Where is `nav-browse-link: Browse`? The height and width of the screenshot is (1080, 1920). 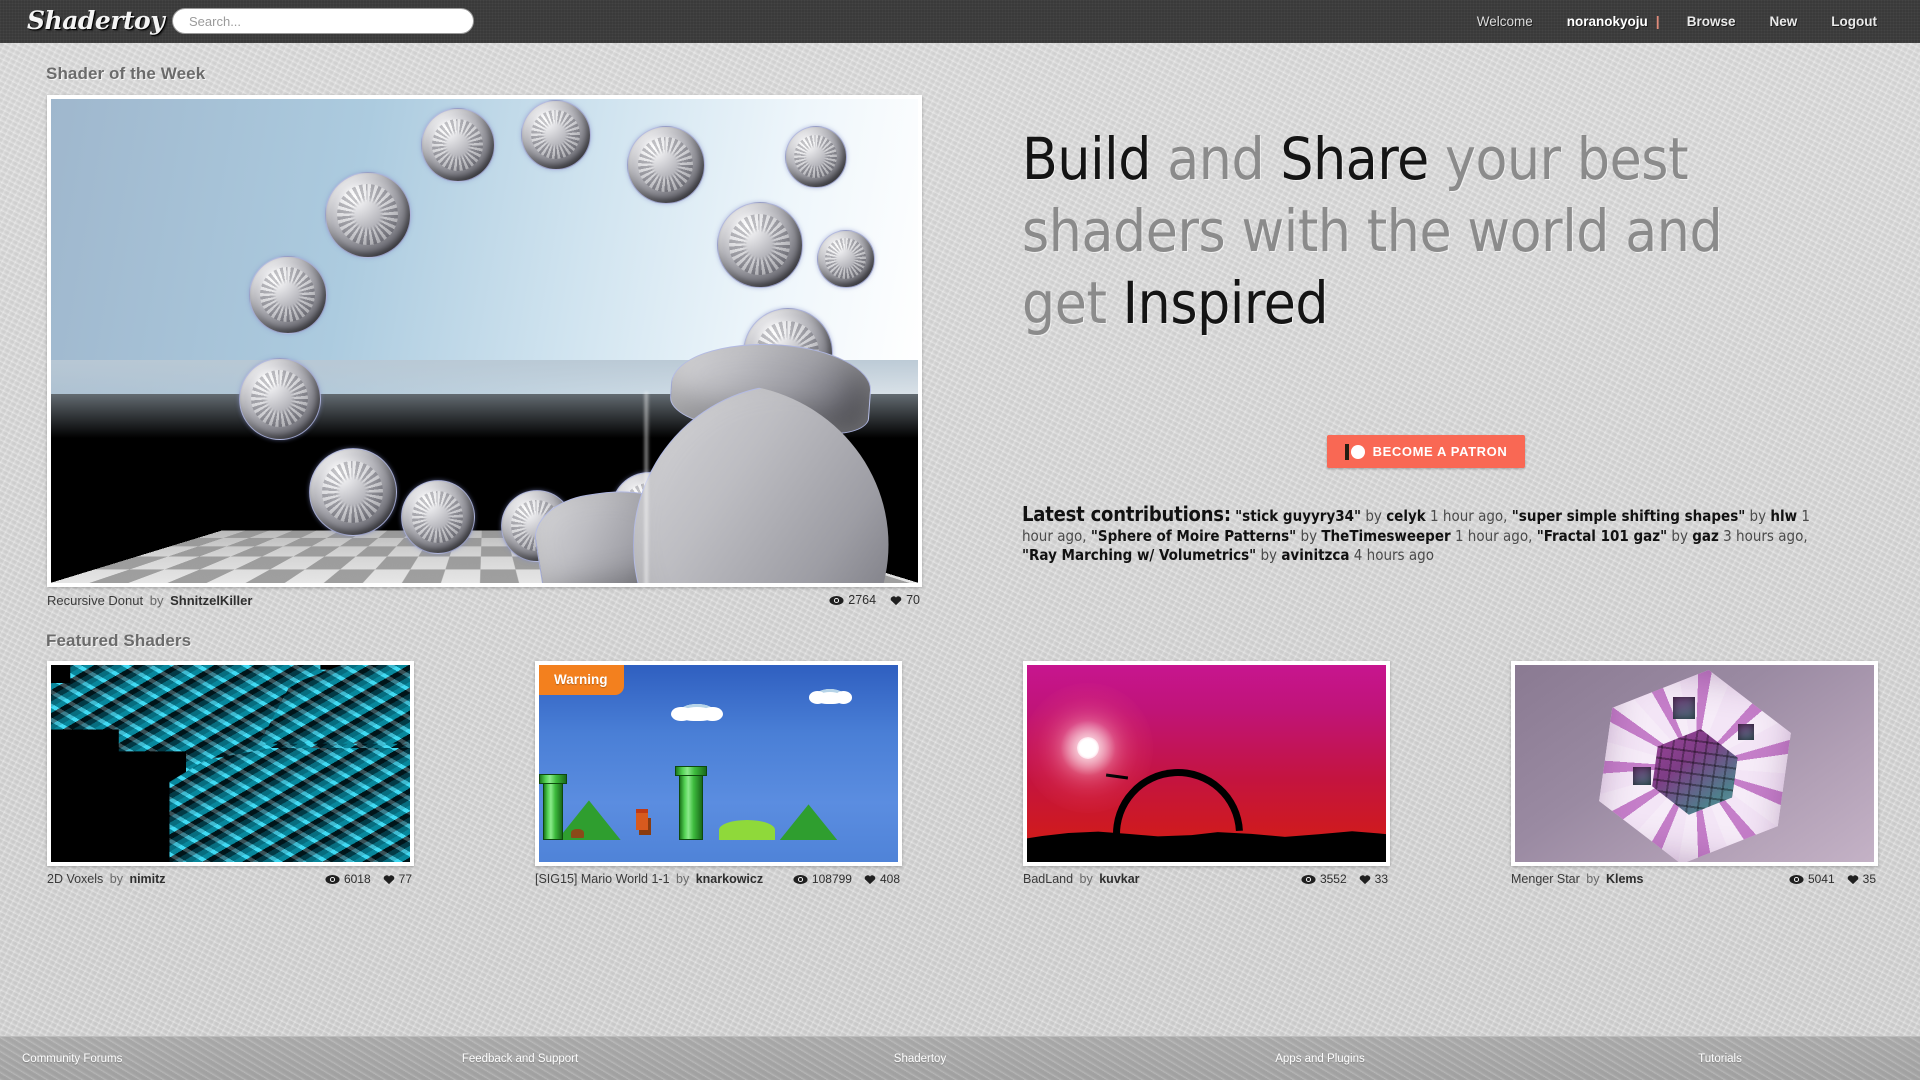 nav-browse-link: Browse is located at coordinates (1711, 21).